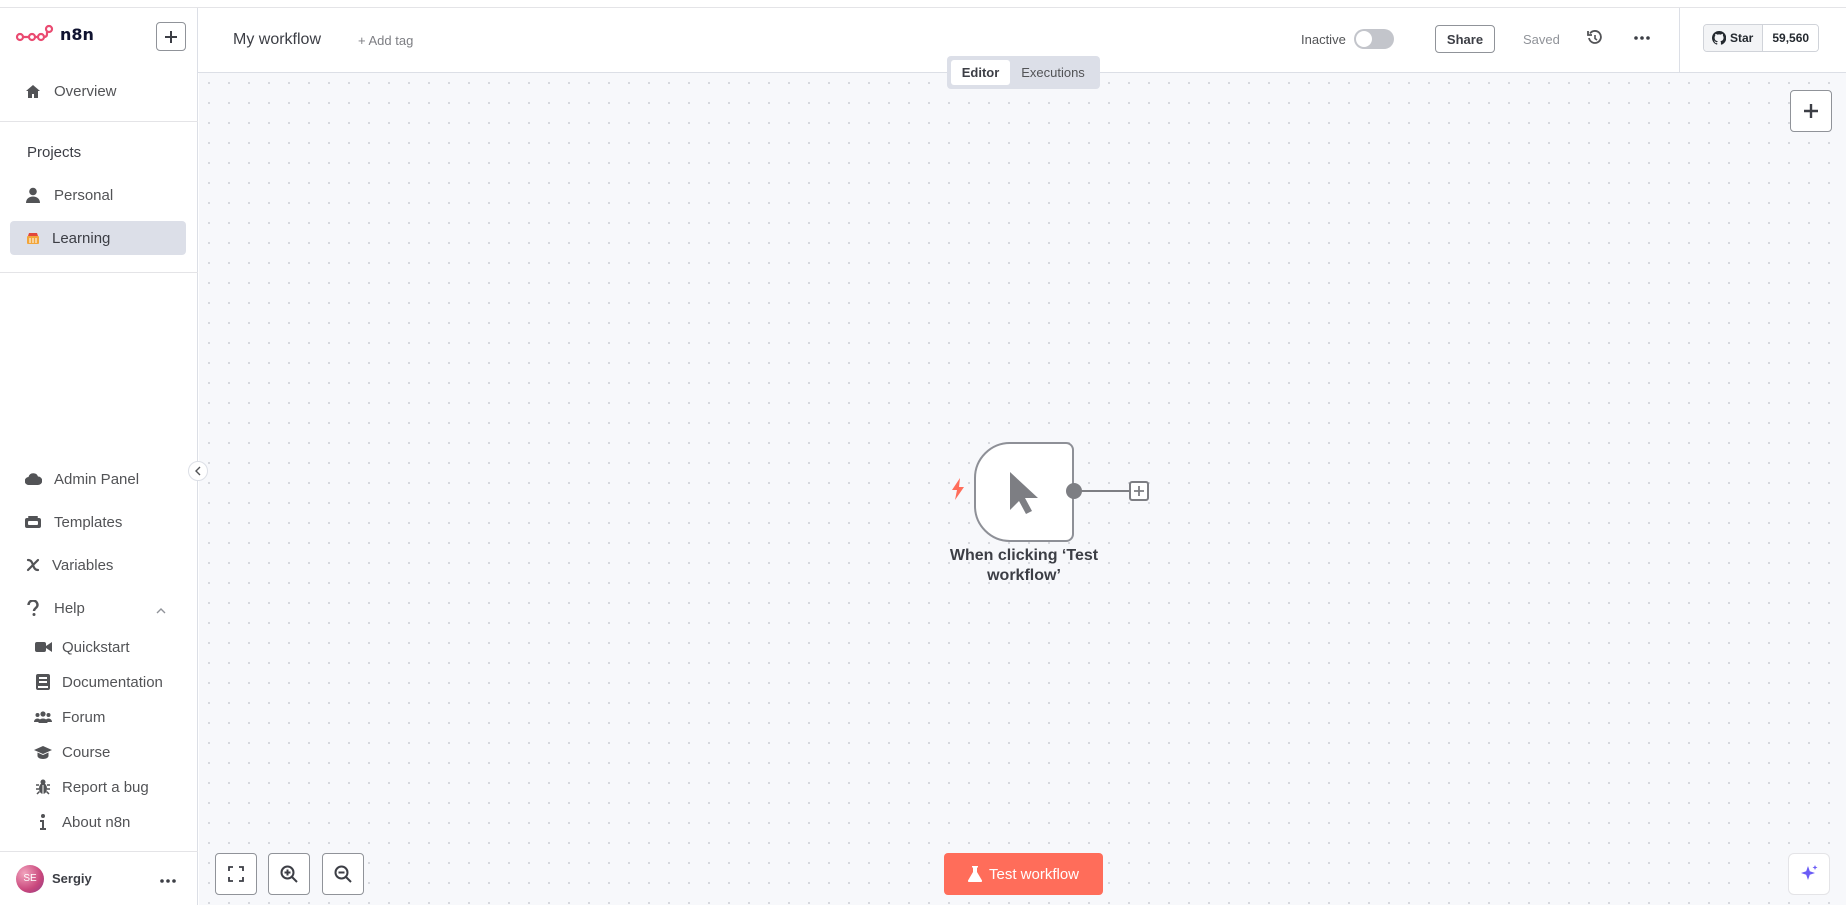 Image resolution: width=1846 pixels, height=905 pixels. Describe the element at coordinates (96, 647) in the screenshot. I see `help-item-label: Quickstart` at that location.